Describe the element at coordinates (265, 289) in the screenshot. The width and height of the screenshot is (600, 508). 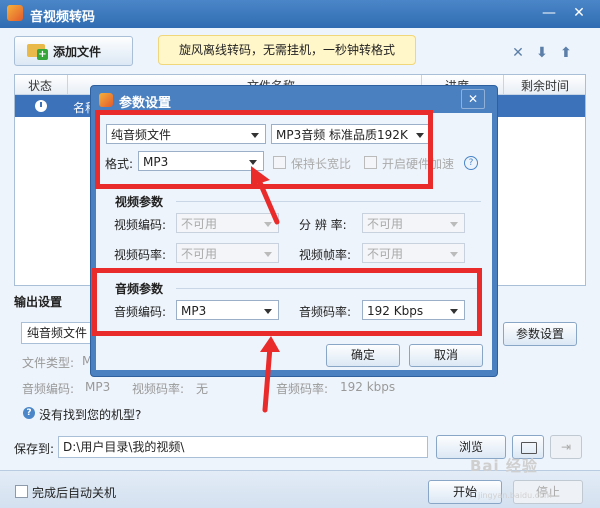
I see `annotation-arrows` at that location.